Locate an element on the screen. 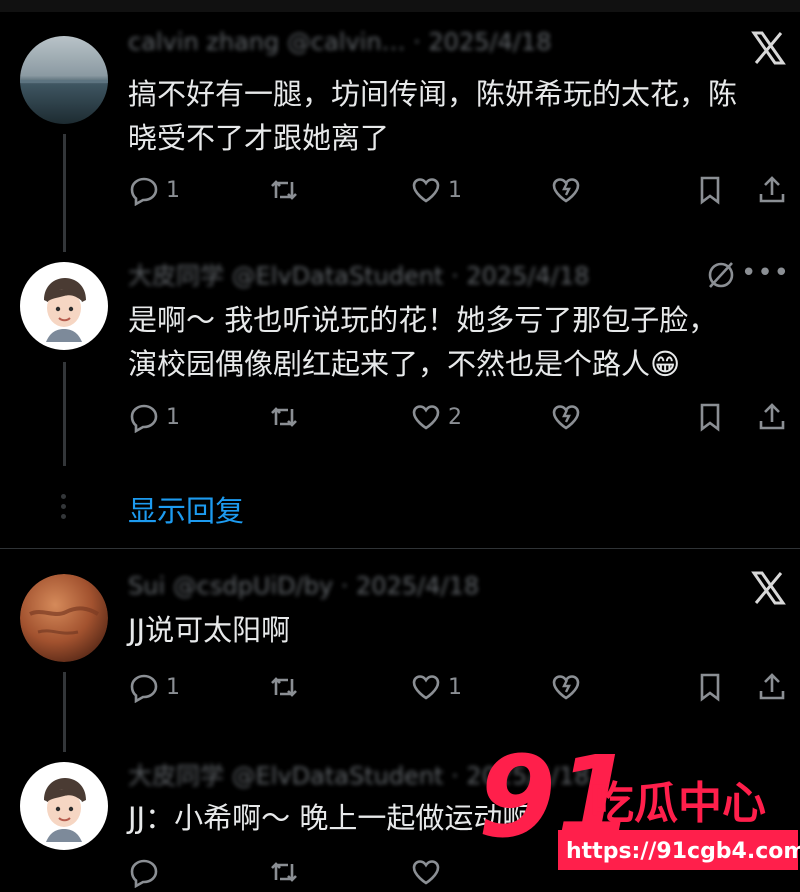 The image size is (800, 892). like-button is located at coordinates (426, 872).